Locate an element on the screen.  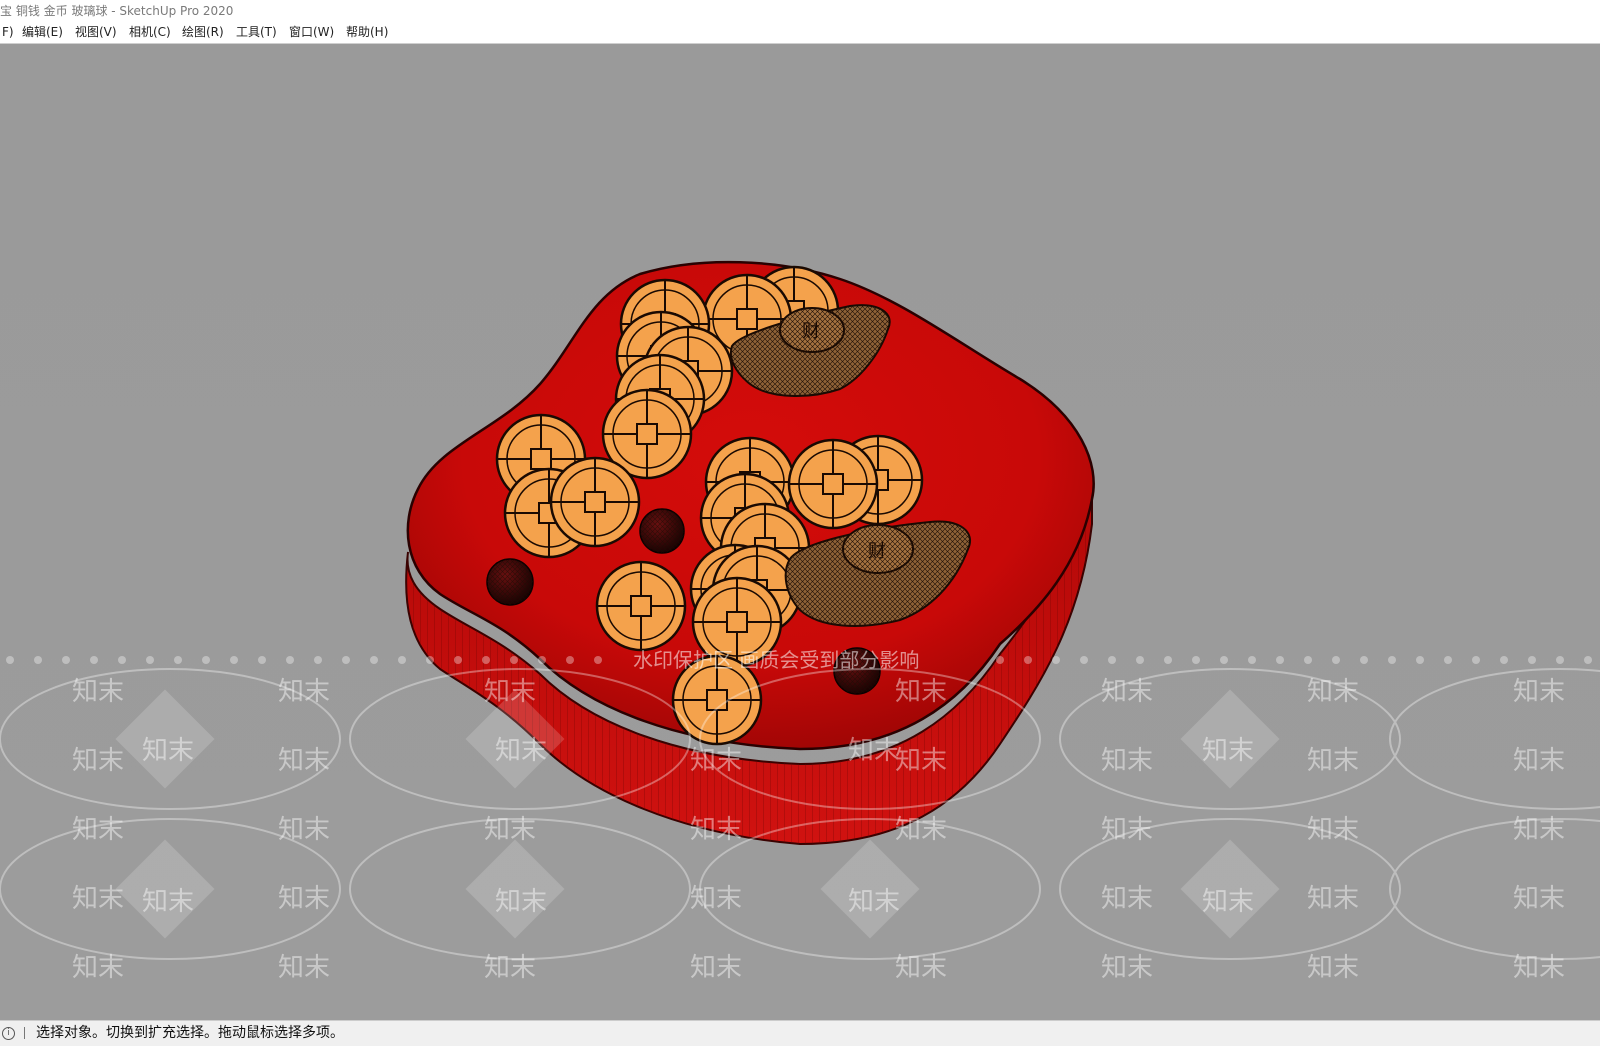
info-icon: i is located at coordinates (8, 1033).